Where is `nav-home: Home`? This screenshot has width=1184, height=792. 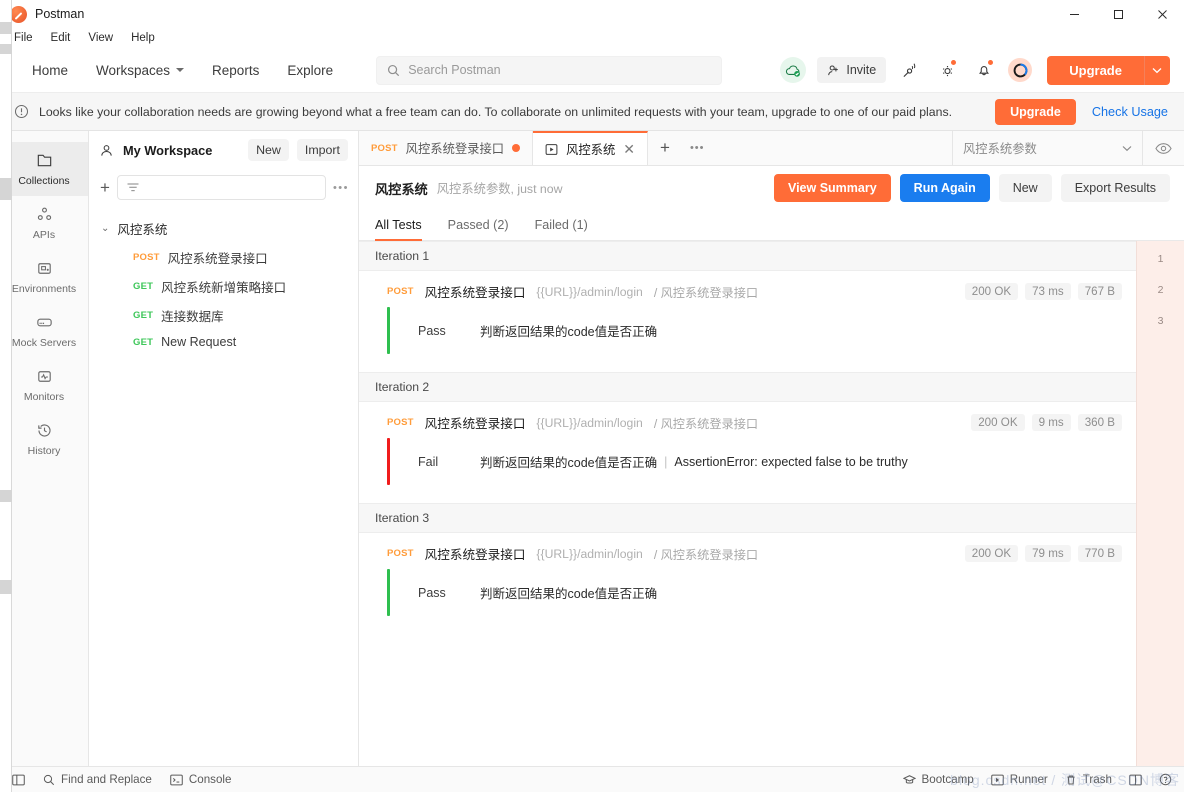
nav-home: Home is located at coordinates (50, 70).